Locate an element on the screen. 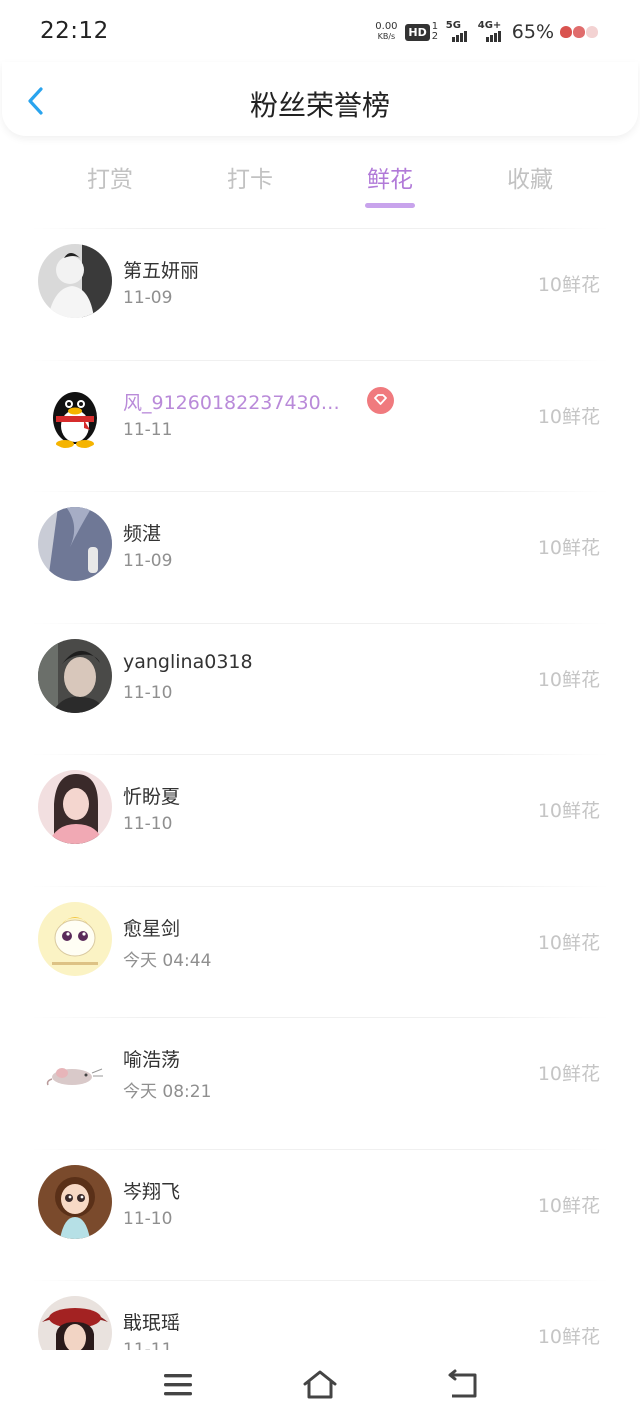  photo-person-blue-icon is located at coordinates (75, 544).